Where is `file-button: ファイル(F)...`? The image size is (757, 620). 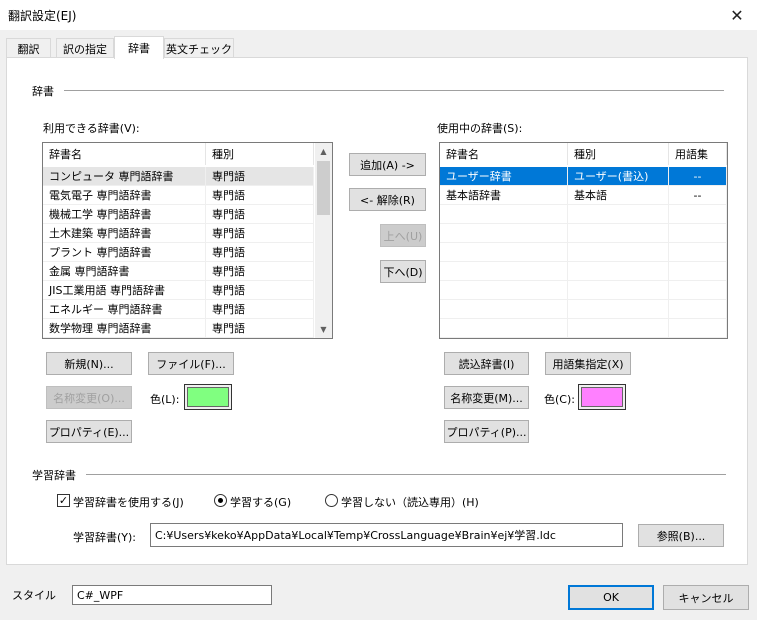 file-button: ファイル(F)... is located at coordinates (191, 363).